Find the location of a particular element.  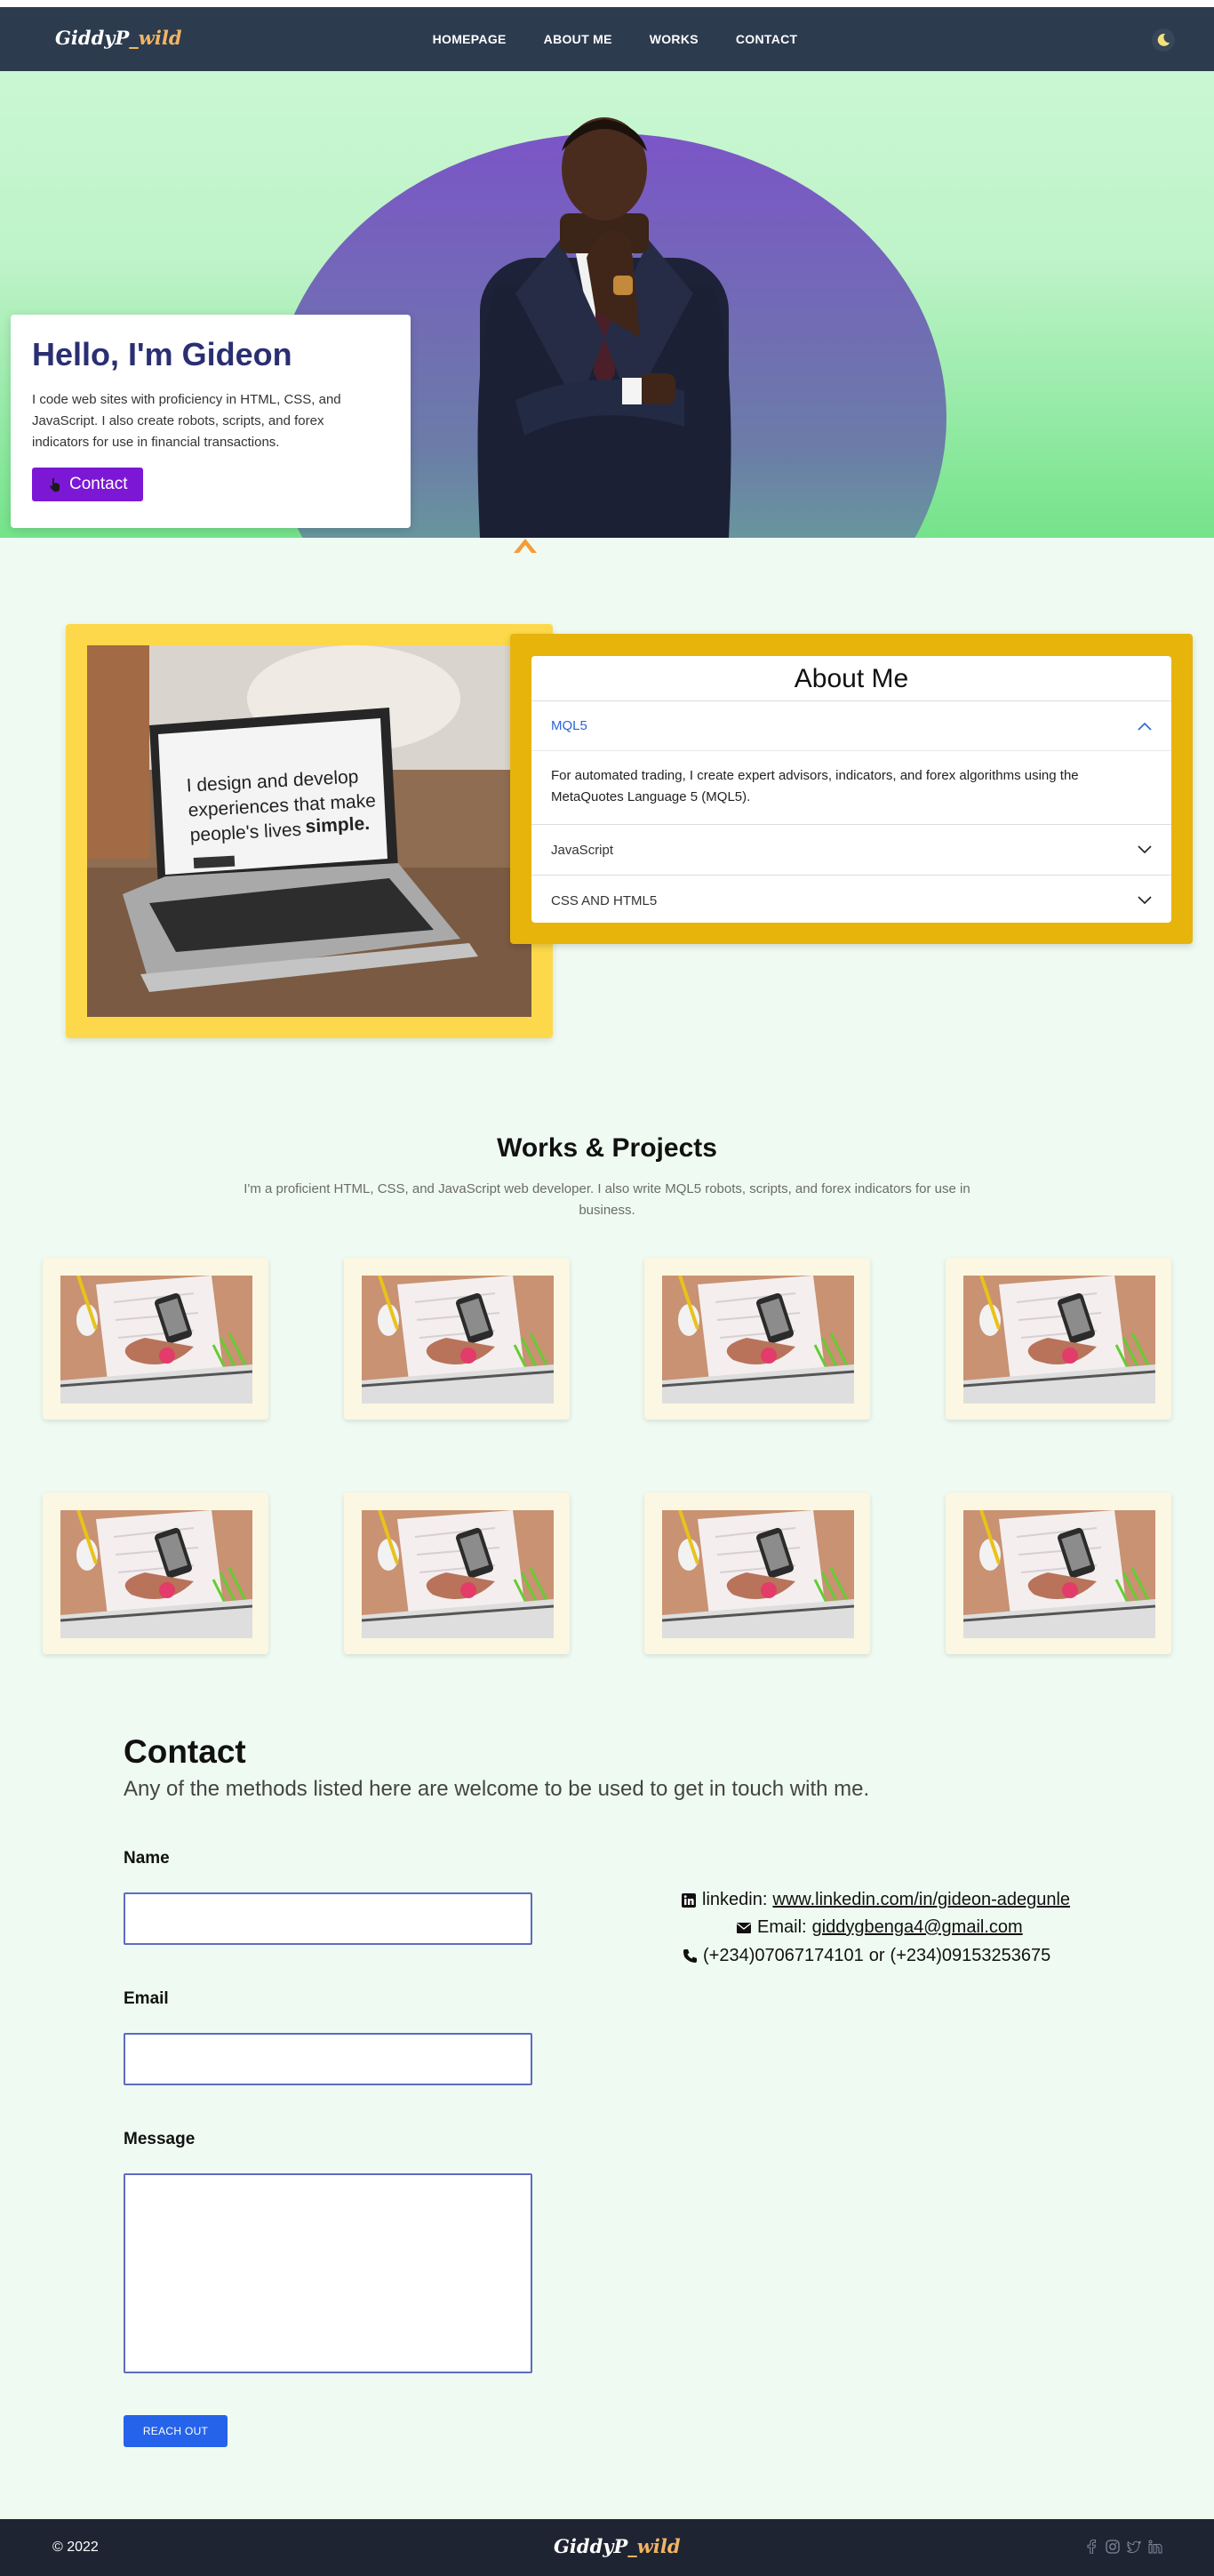

moon-icon is located at coordinates (1164, 39).